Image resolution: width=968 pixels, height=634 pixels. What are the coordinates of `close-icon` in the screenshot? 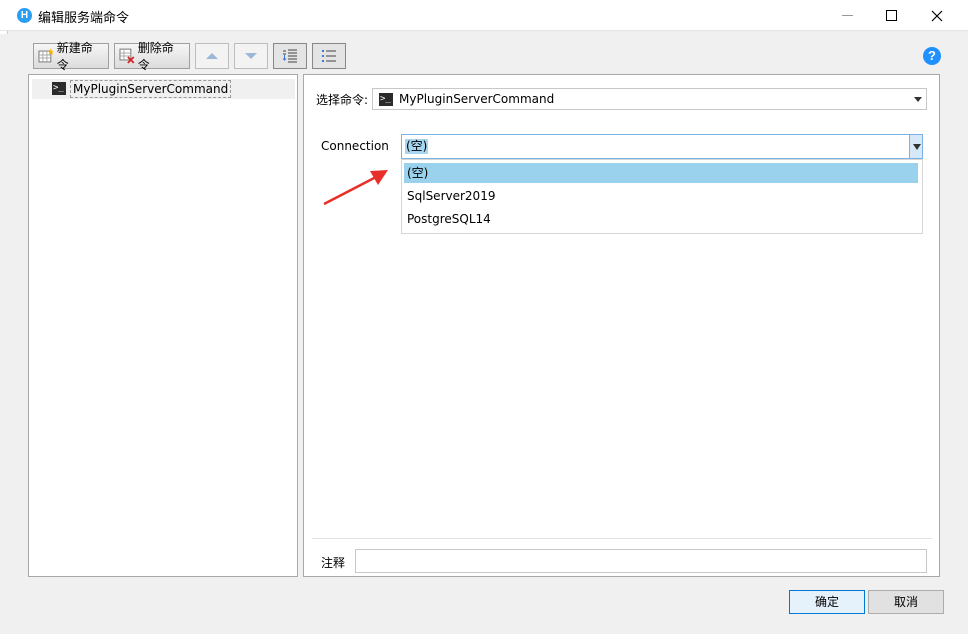 It's located at (937, 15).